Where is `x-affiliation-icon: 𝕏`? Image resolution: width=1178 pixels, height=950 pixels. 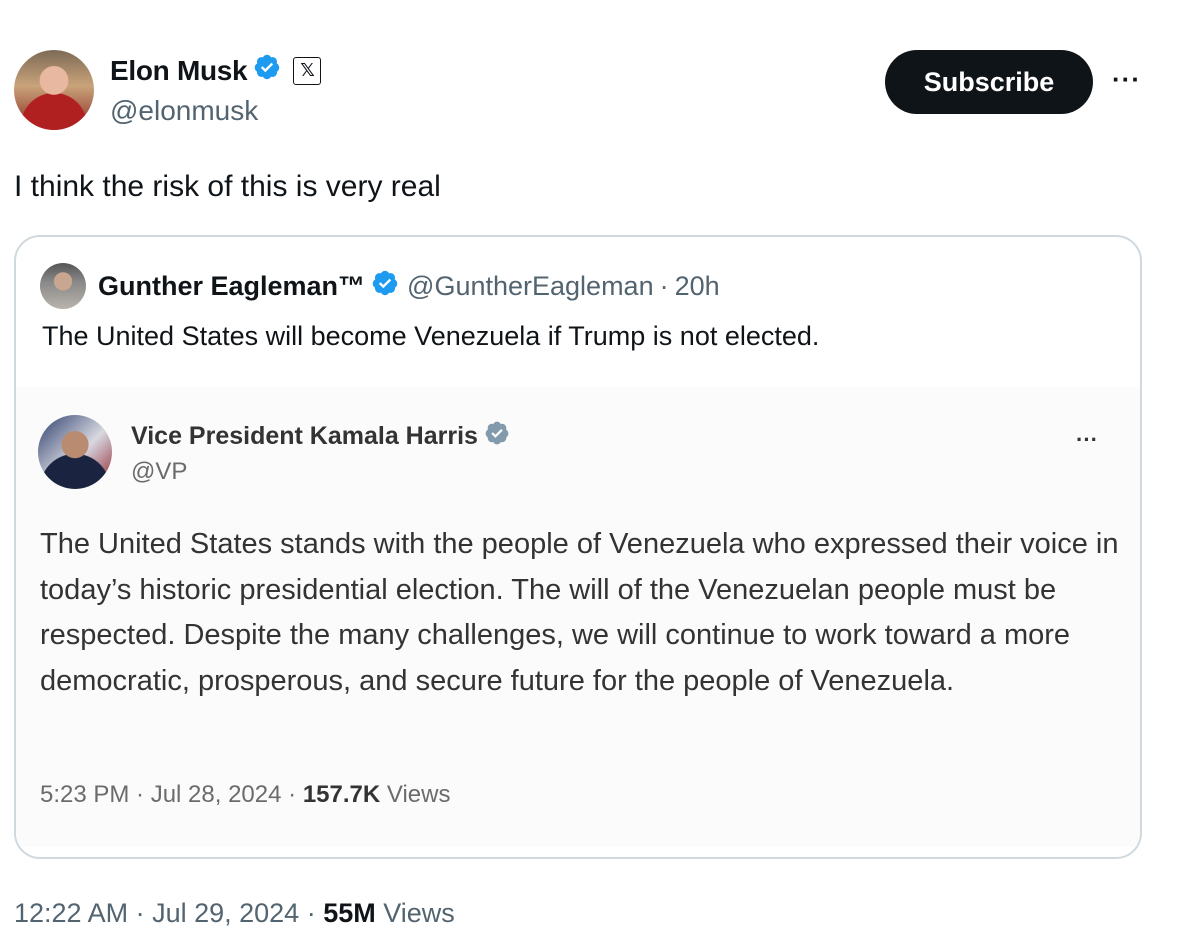
x-affiliation-icon: 𝕏 is located at coordinates (307, 70).